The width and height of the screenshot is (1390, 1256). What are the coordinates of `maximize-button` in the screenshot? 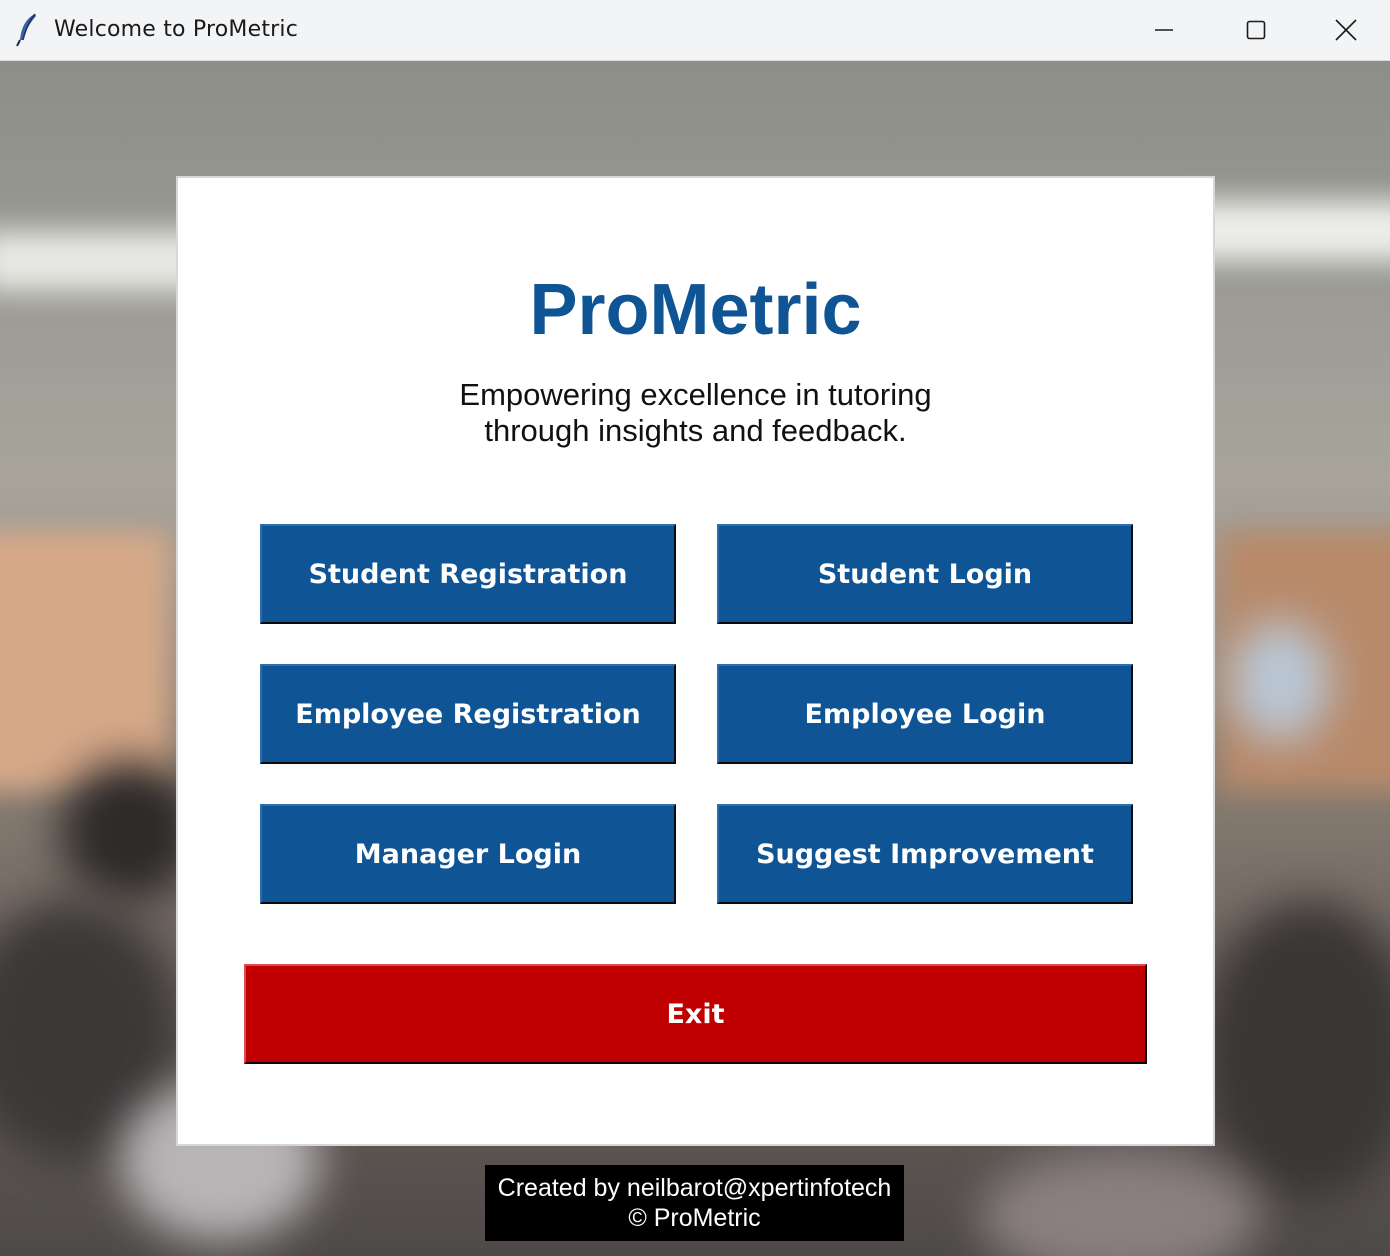 It's located at (1256, 30).